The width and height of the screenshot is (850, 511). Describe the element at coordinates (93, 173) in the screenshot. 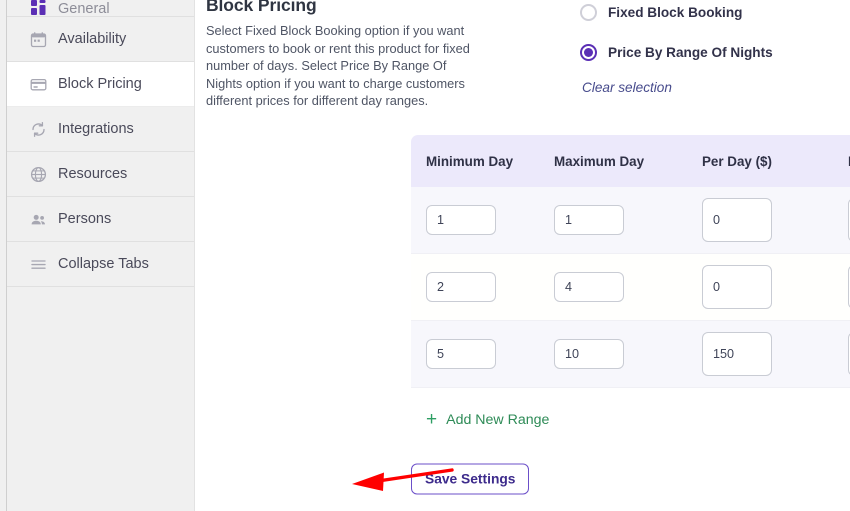

I see `sidebar-item-label: Resources` at that location.